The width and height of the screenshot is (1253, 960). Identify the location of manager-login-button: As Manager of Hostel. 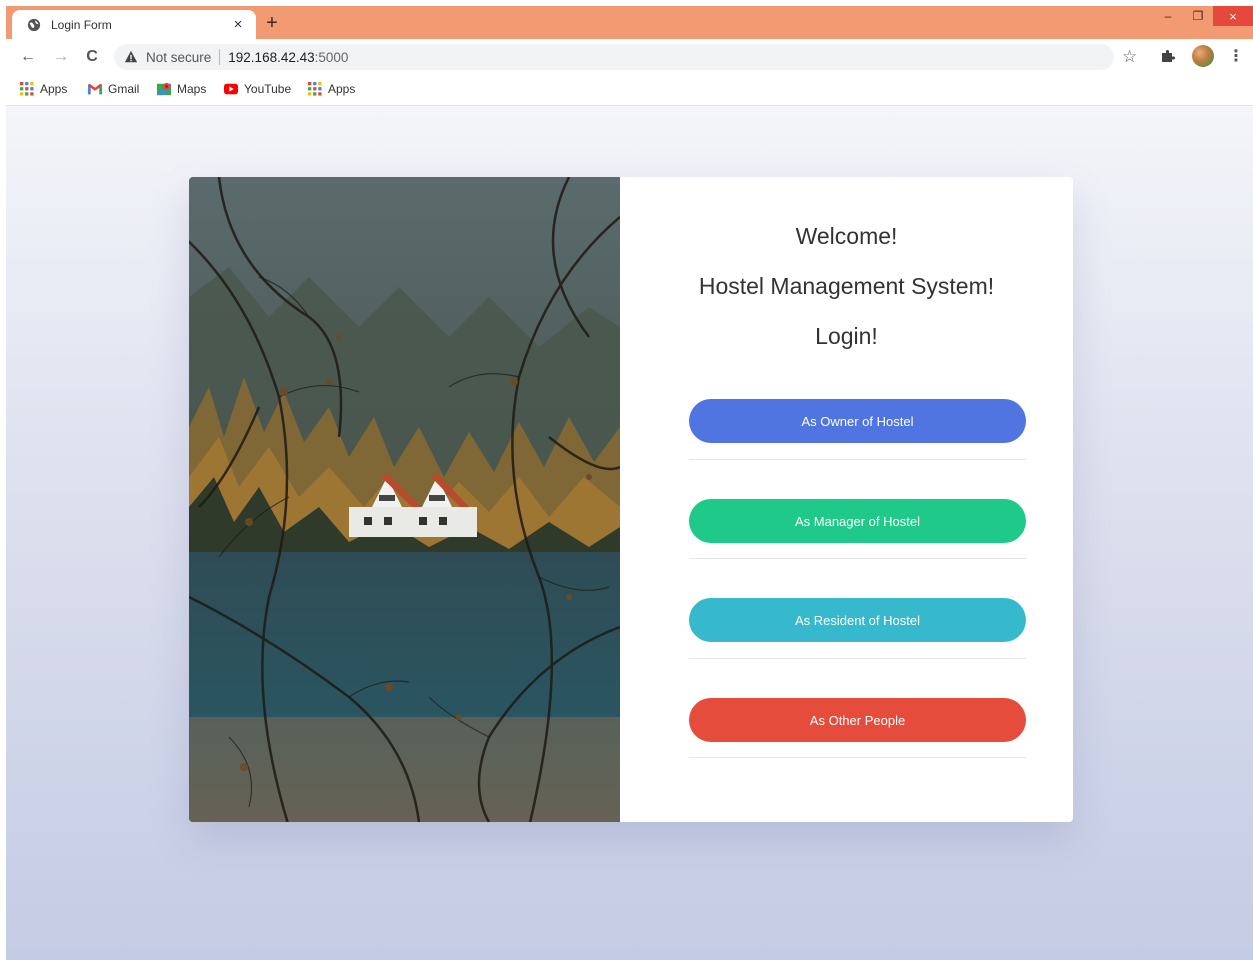
(857, 521).